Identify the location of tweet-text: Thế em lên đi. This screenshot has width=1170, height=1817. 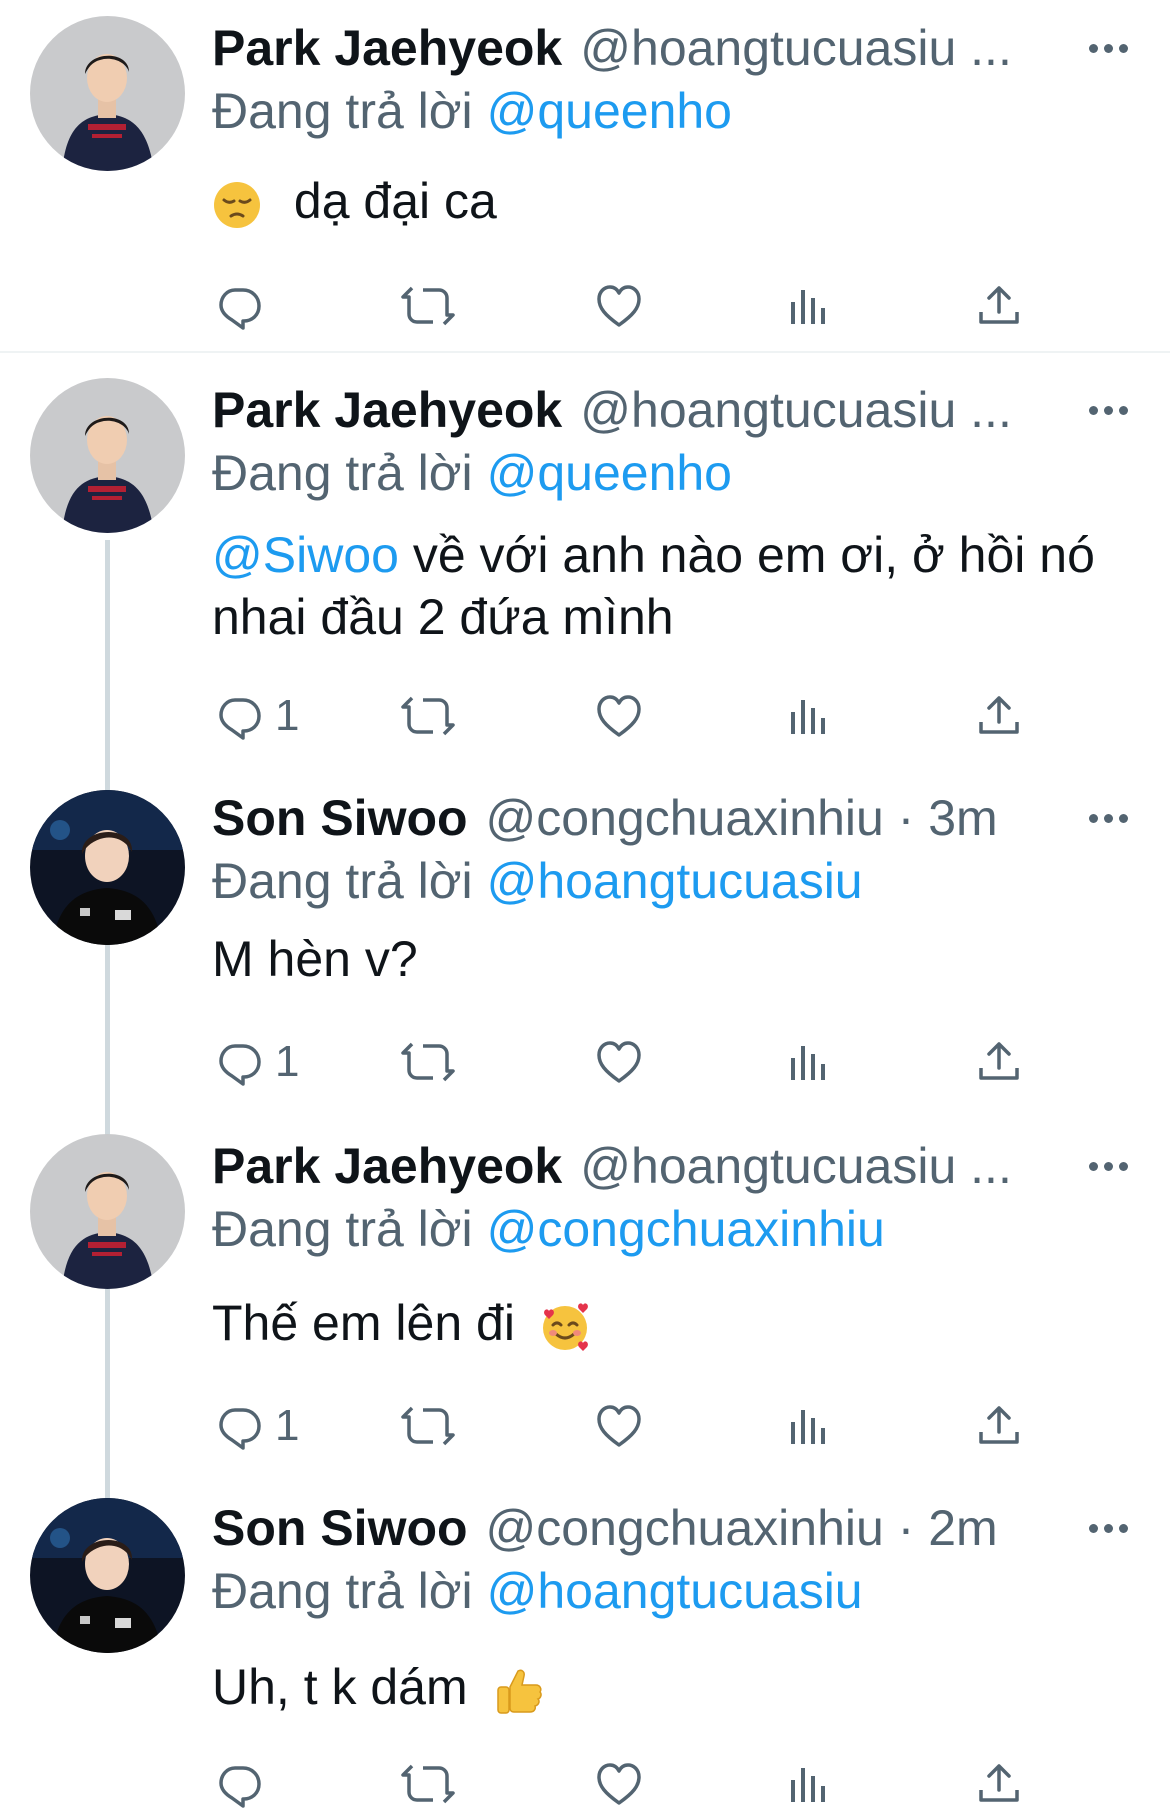
(671, 1323).